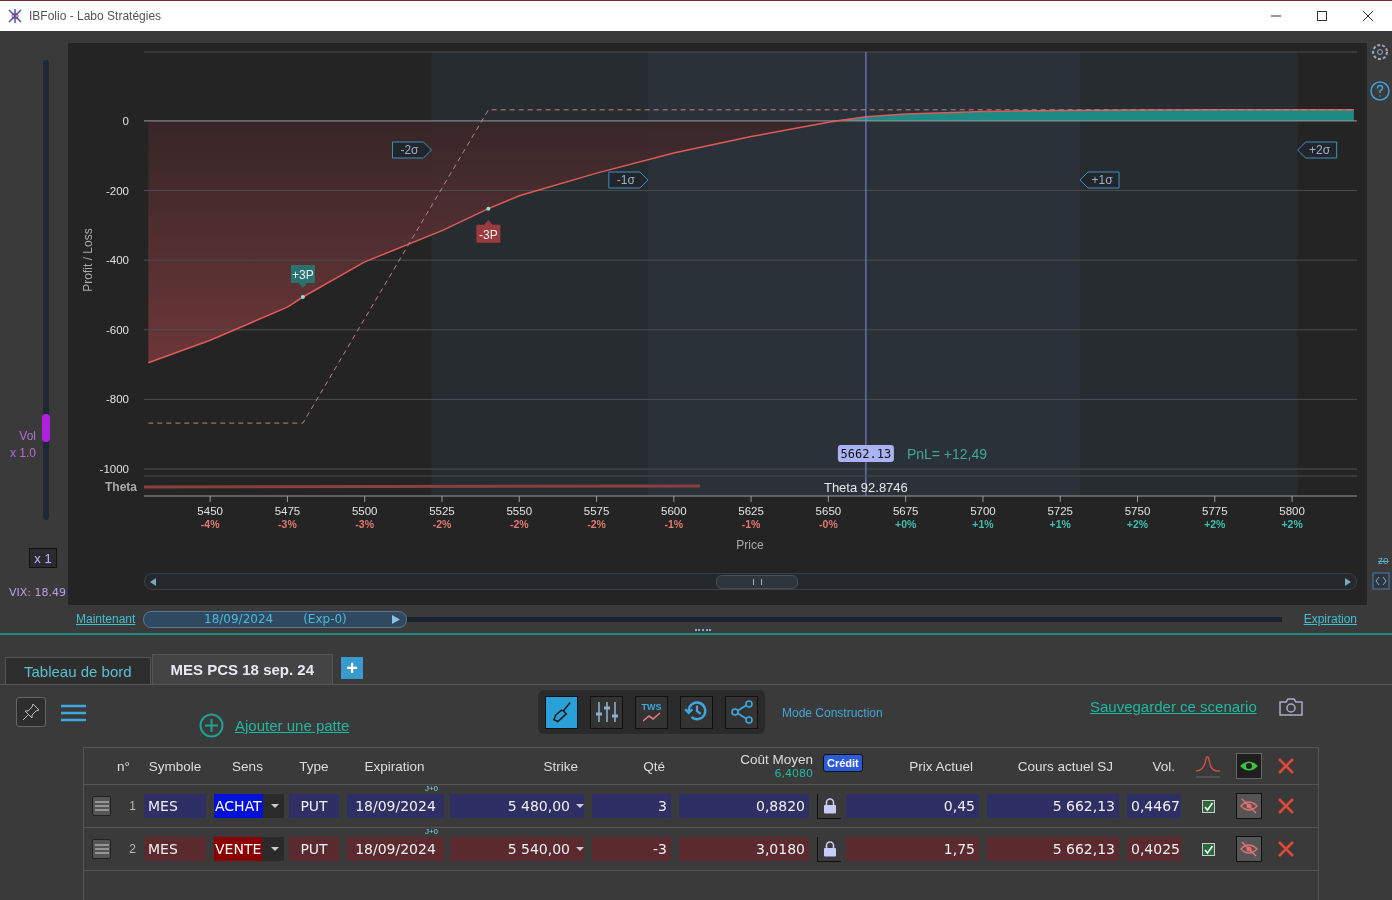  I want to click on eye-icon, so click(1249, 766).